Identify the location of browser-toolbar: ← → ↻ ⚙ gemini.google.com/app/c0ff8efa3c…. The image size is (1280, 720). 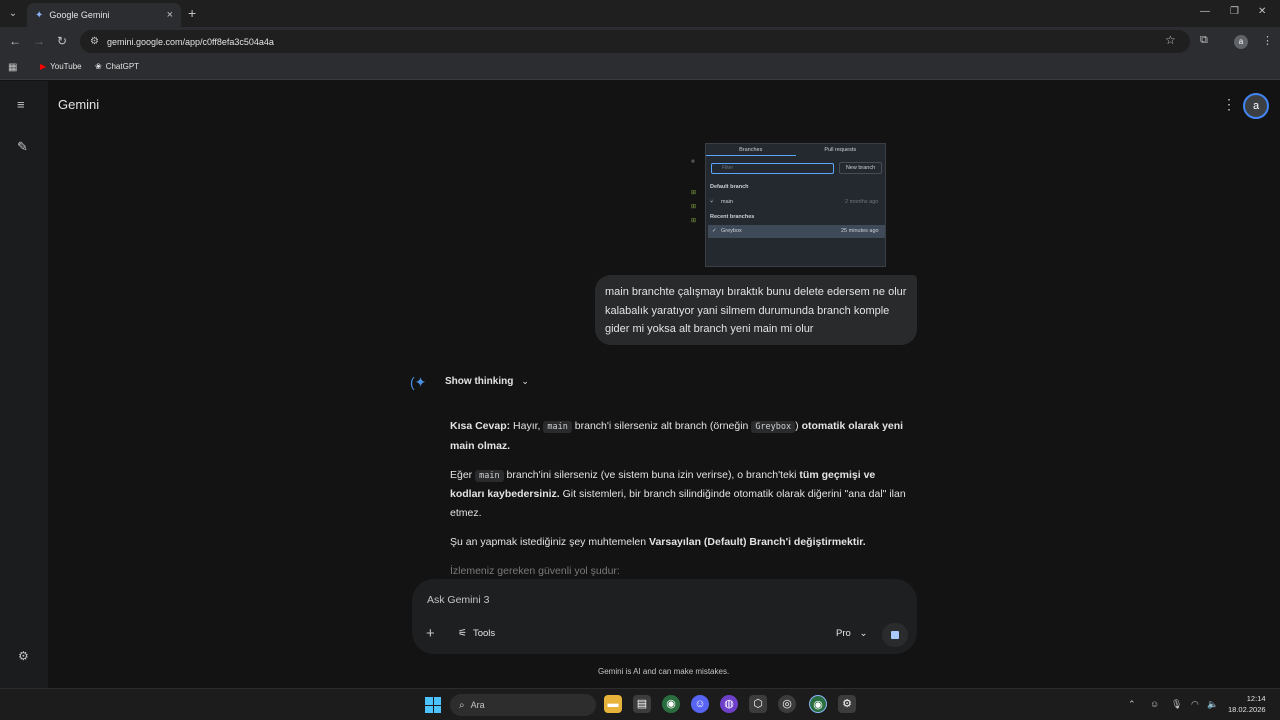
(640, 41).